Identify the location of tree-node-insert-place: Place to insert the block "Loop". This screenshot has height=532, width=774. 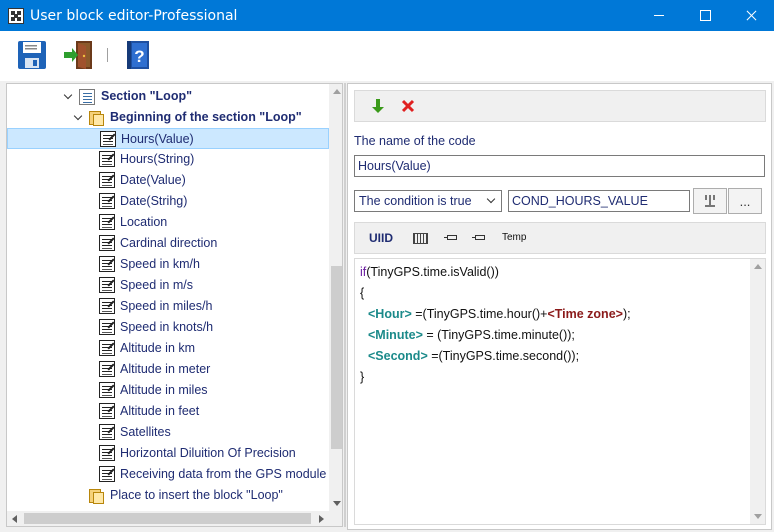
(168, 495).